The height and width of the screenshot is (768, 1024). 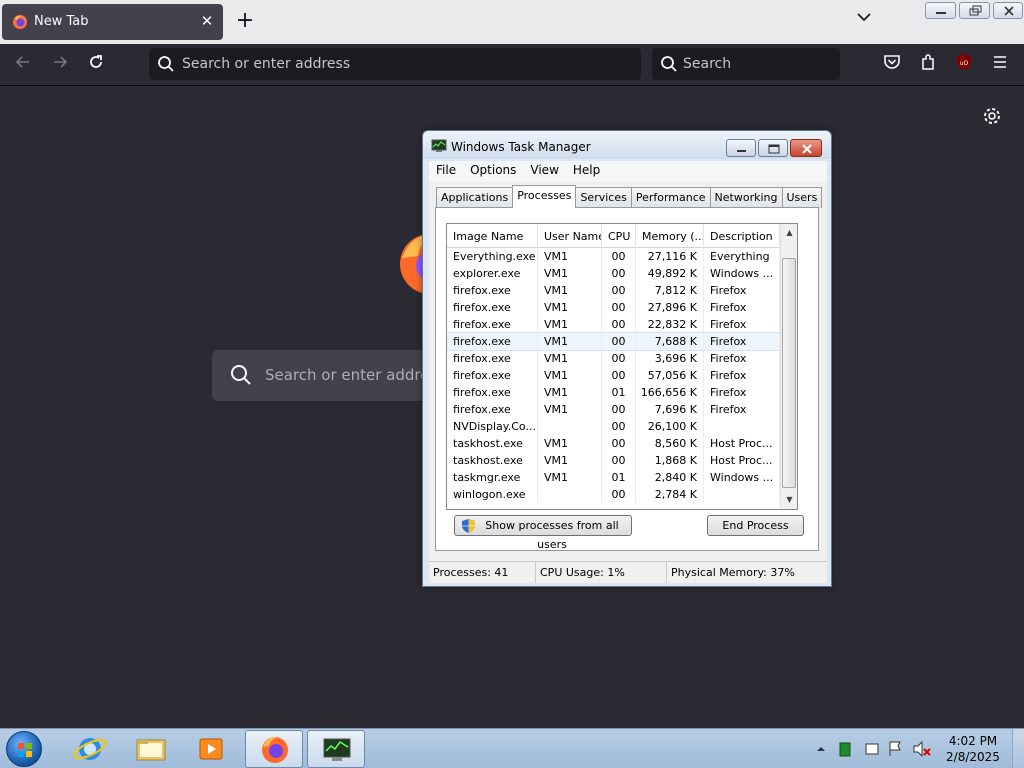 What do you see at coordinates (746, 64) in the screenshot?
I see `search-bar: Search` at bounding box center [746, 64].